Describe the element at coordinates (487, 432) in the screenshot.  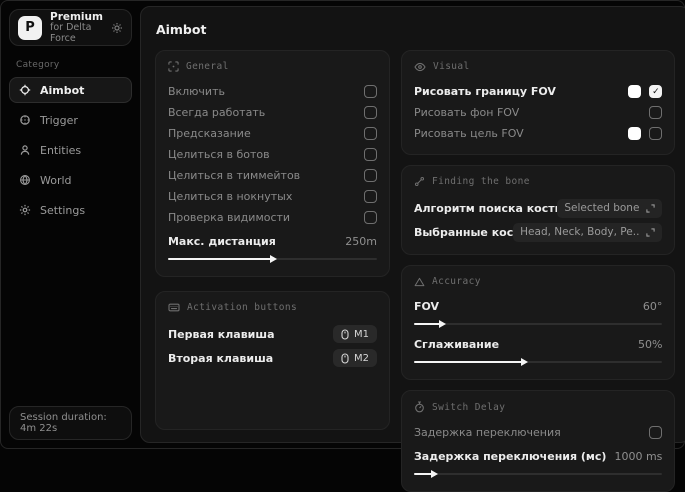
I see `switch-delay-enable-label: Задержка переключения` at that location.